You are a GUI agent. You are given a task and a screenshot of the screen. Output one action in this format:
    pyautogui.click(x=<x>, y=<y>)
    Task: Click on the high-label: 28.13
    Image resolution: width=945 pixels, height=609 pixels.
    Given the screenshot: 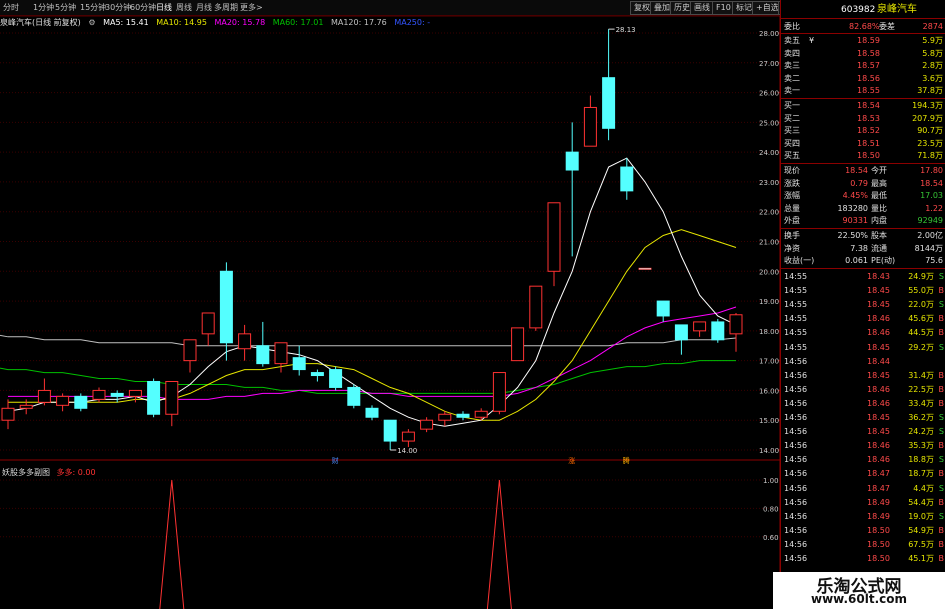 What is the action you would take?
    pyautogui.click(x=626, y=30)
    